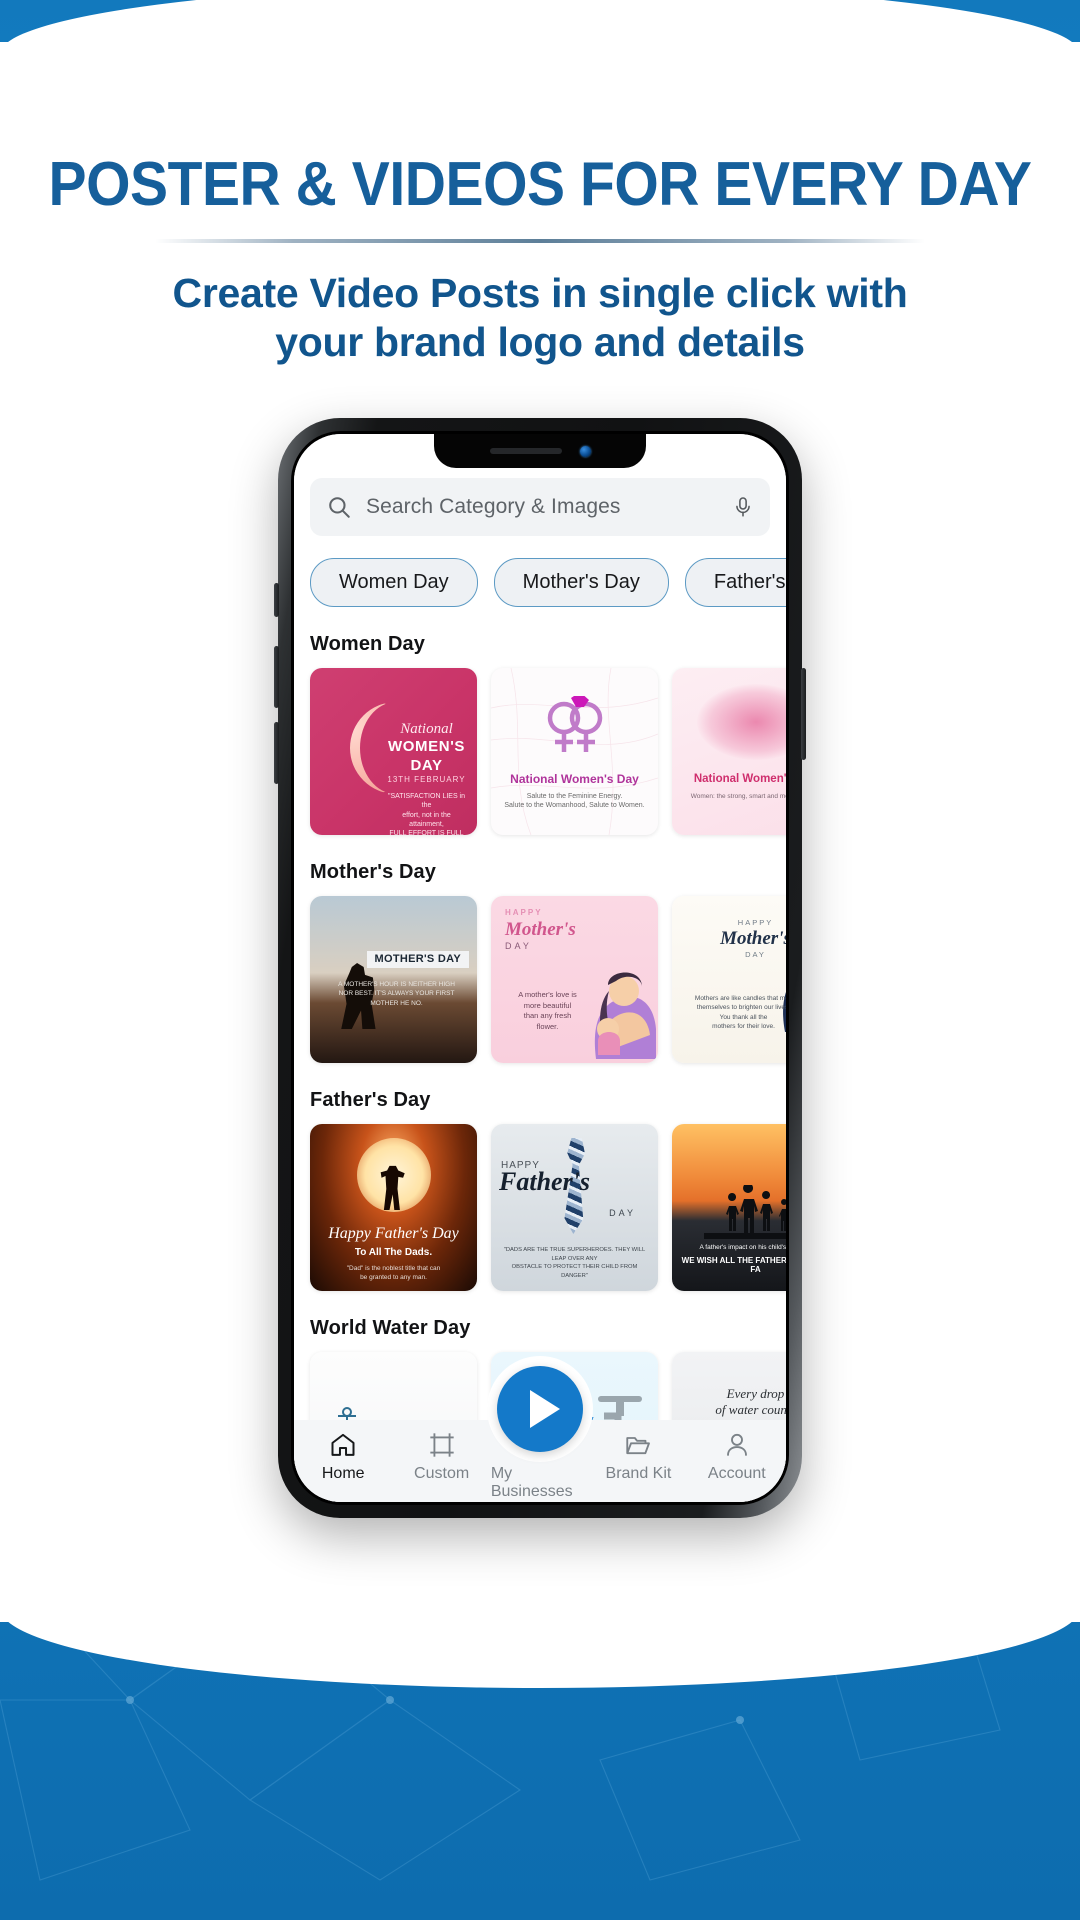 The height and width of the screenshot is (1920, 1080). What do you see at coordinates (396, 984) in the screenshot?
I see `card-sub-line-1: A MOTHER'S HOUR IS NEITHER HIGH` at bounding box center [396, 984].